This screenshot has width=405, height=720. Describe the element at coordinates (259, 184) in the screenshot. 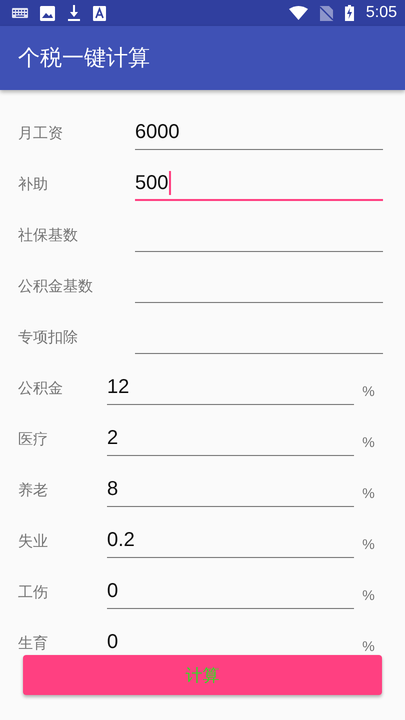

I see `input-field: 500` at that location.